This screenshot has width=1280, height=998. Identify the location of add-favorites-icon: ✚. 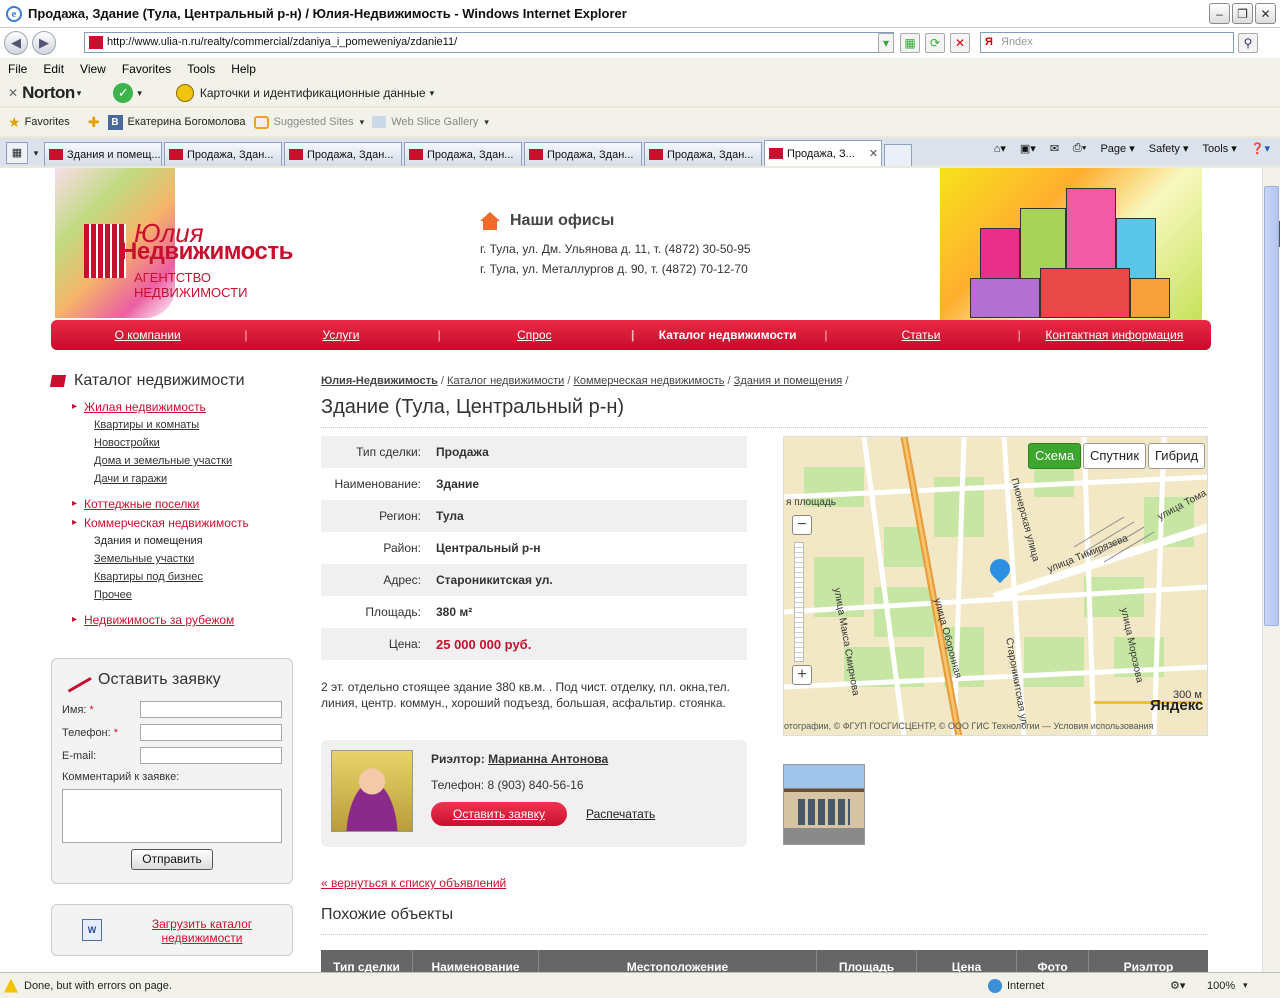
(94, 122).